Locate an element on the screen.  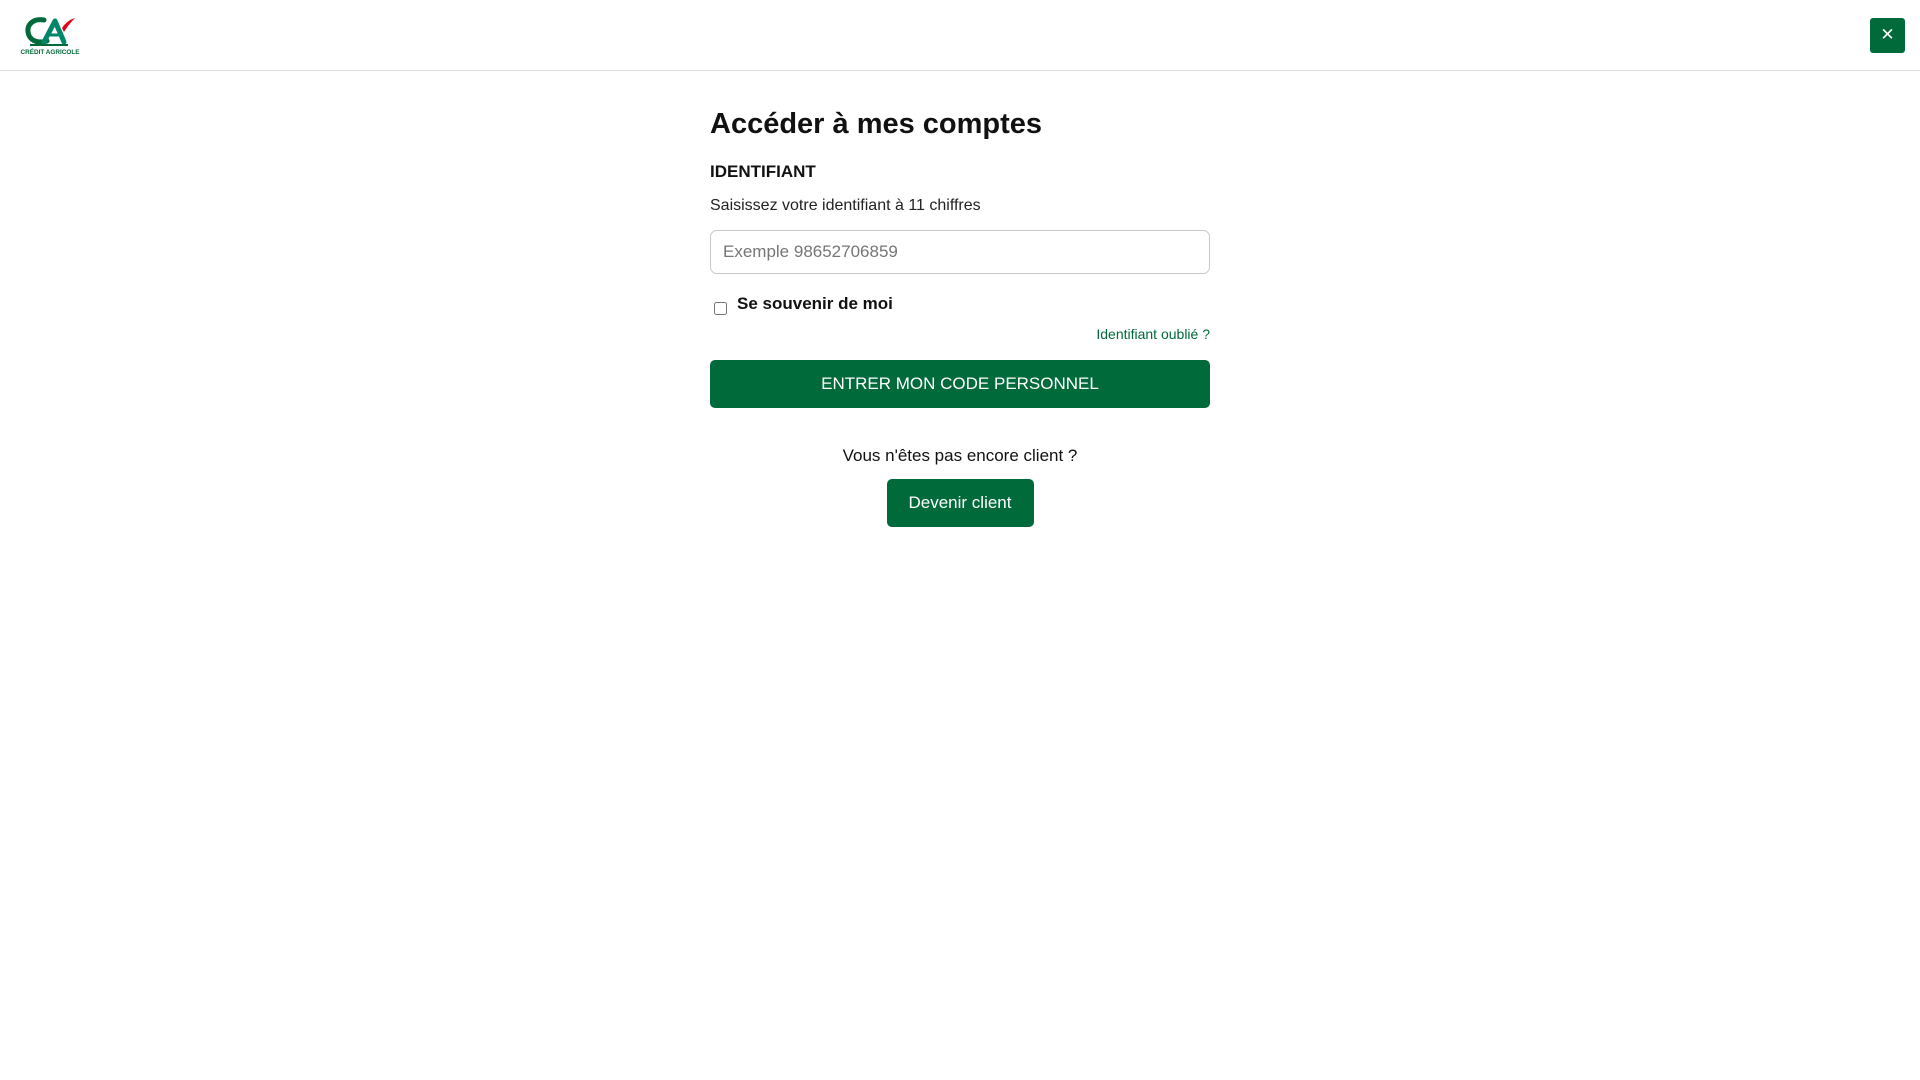
top-bar: CRÉDIT AGRICOLE ✕ is located at coordinates (960, 35).